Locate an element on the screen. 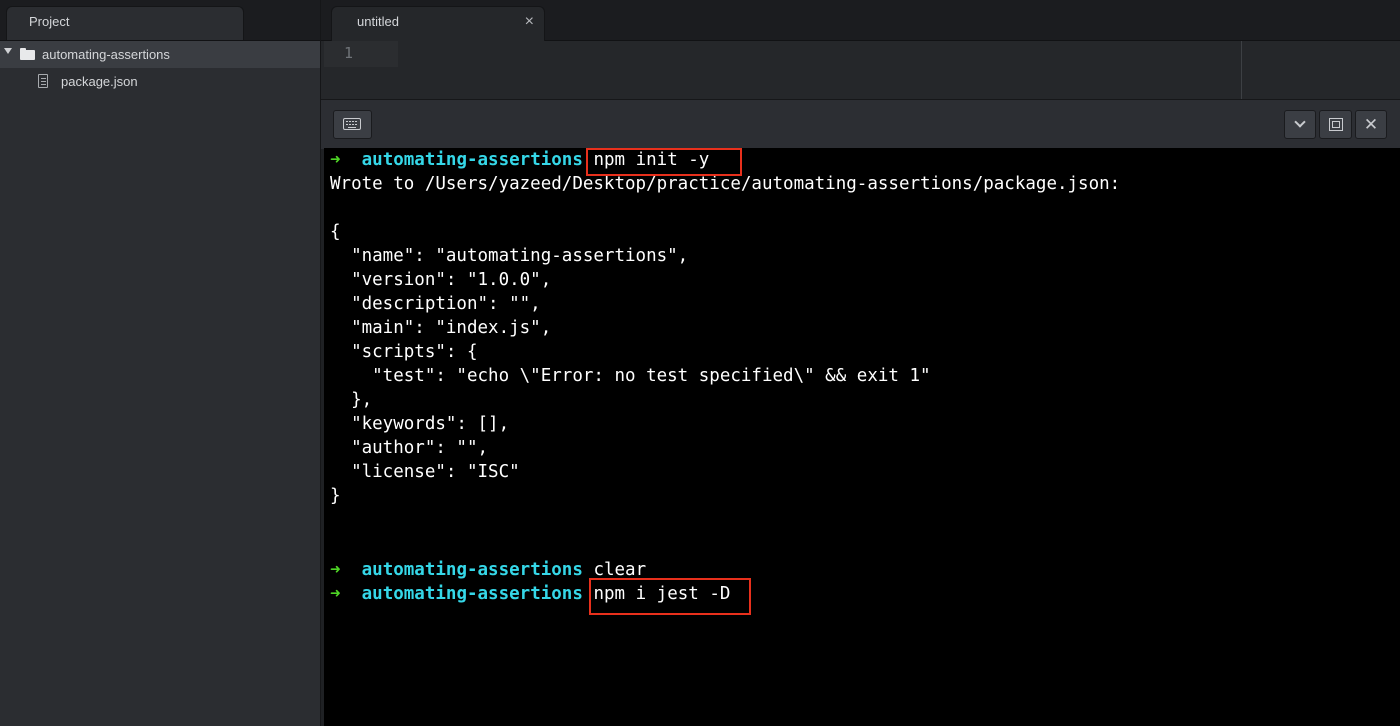  wrap-guide is located at coordinates (1241, 70).